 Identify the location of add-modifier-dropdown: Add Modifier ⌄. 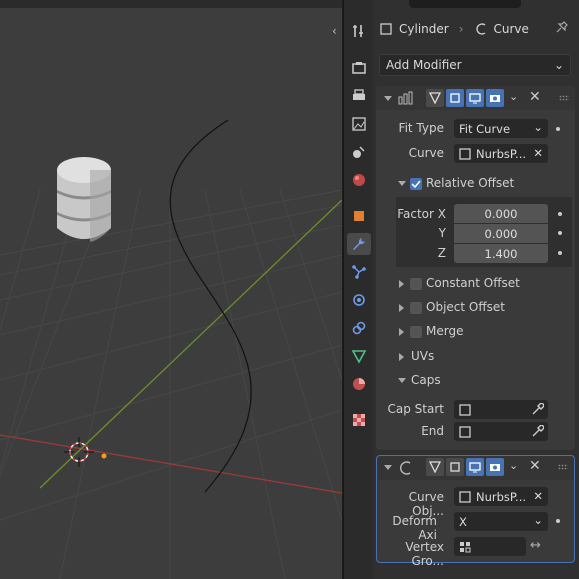
(475, 65).